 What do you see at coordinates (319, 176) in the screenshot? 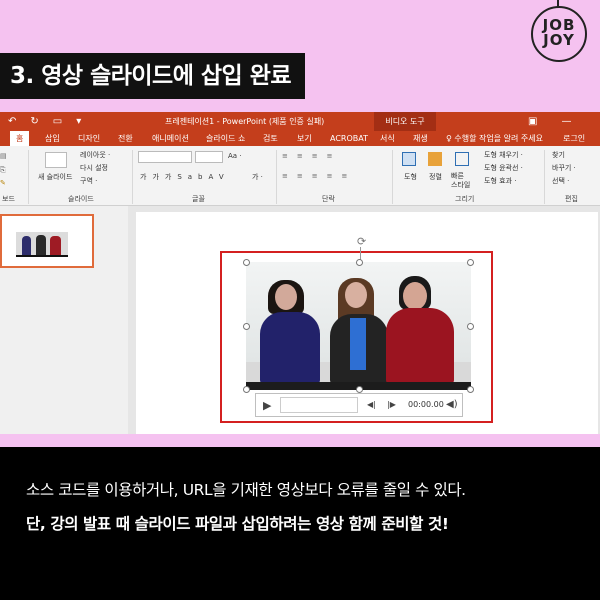
I see `align-buttons: ≡≡≡≡≡` at bounding box center [319, 176].